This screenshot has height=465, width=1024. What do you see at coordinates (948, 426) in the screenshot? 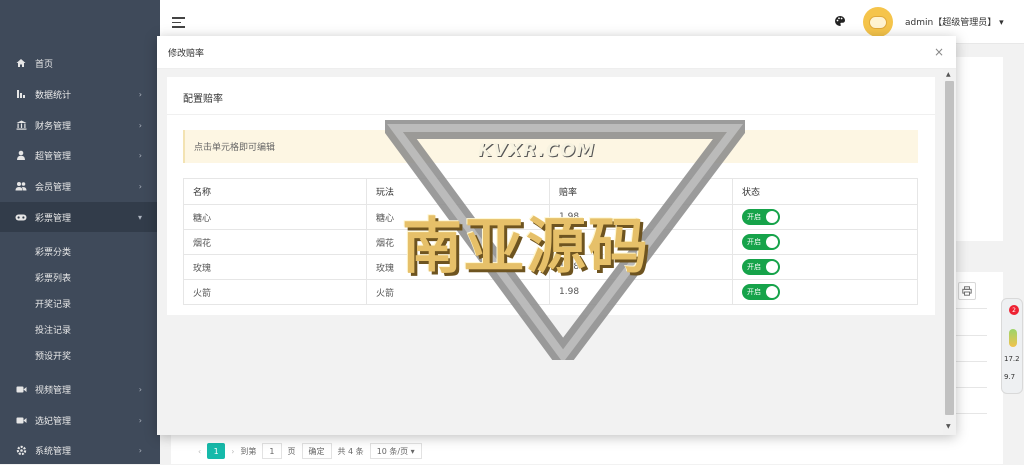
I see `scroll-down-icon: ▼` at bounding box center [948, 426].